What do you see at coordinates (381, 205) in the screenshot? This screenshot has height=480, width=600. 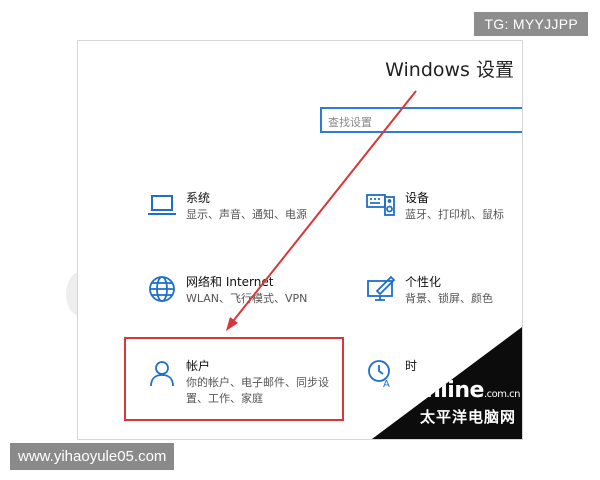 I see `keyboard-speaker-icon` at bounding box center [381, 205].